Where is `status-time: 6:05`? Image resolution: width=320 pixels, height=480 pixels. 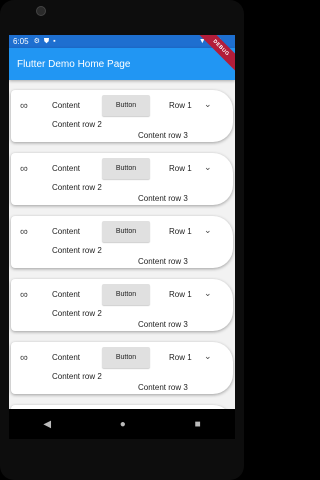
status-time: 6:05 is located at coordinates (21, 41).